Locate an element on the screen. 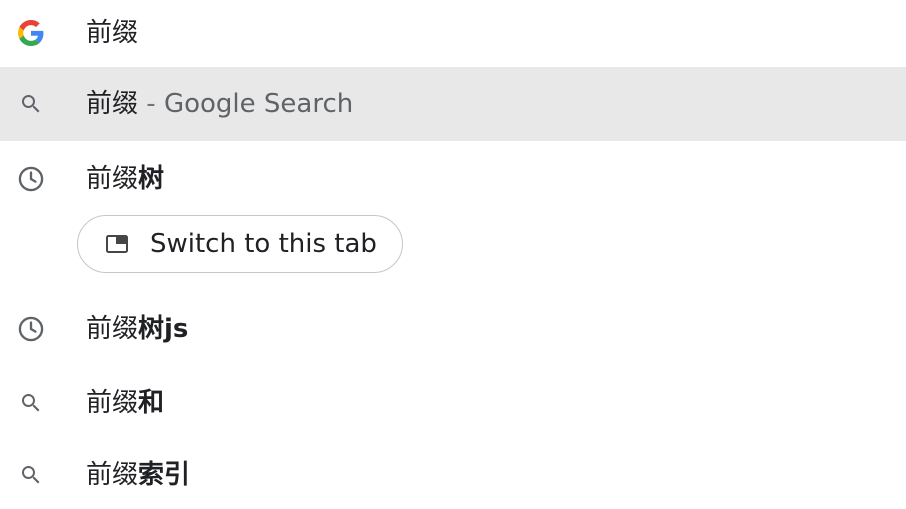 The image size is (906, 509). suggestion-text: 前缀和 is located at coordinates (125, 403).